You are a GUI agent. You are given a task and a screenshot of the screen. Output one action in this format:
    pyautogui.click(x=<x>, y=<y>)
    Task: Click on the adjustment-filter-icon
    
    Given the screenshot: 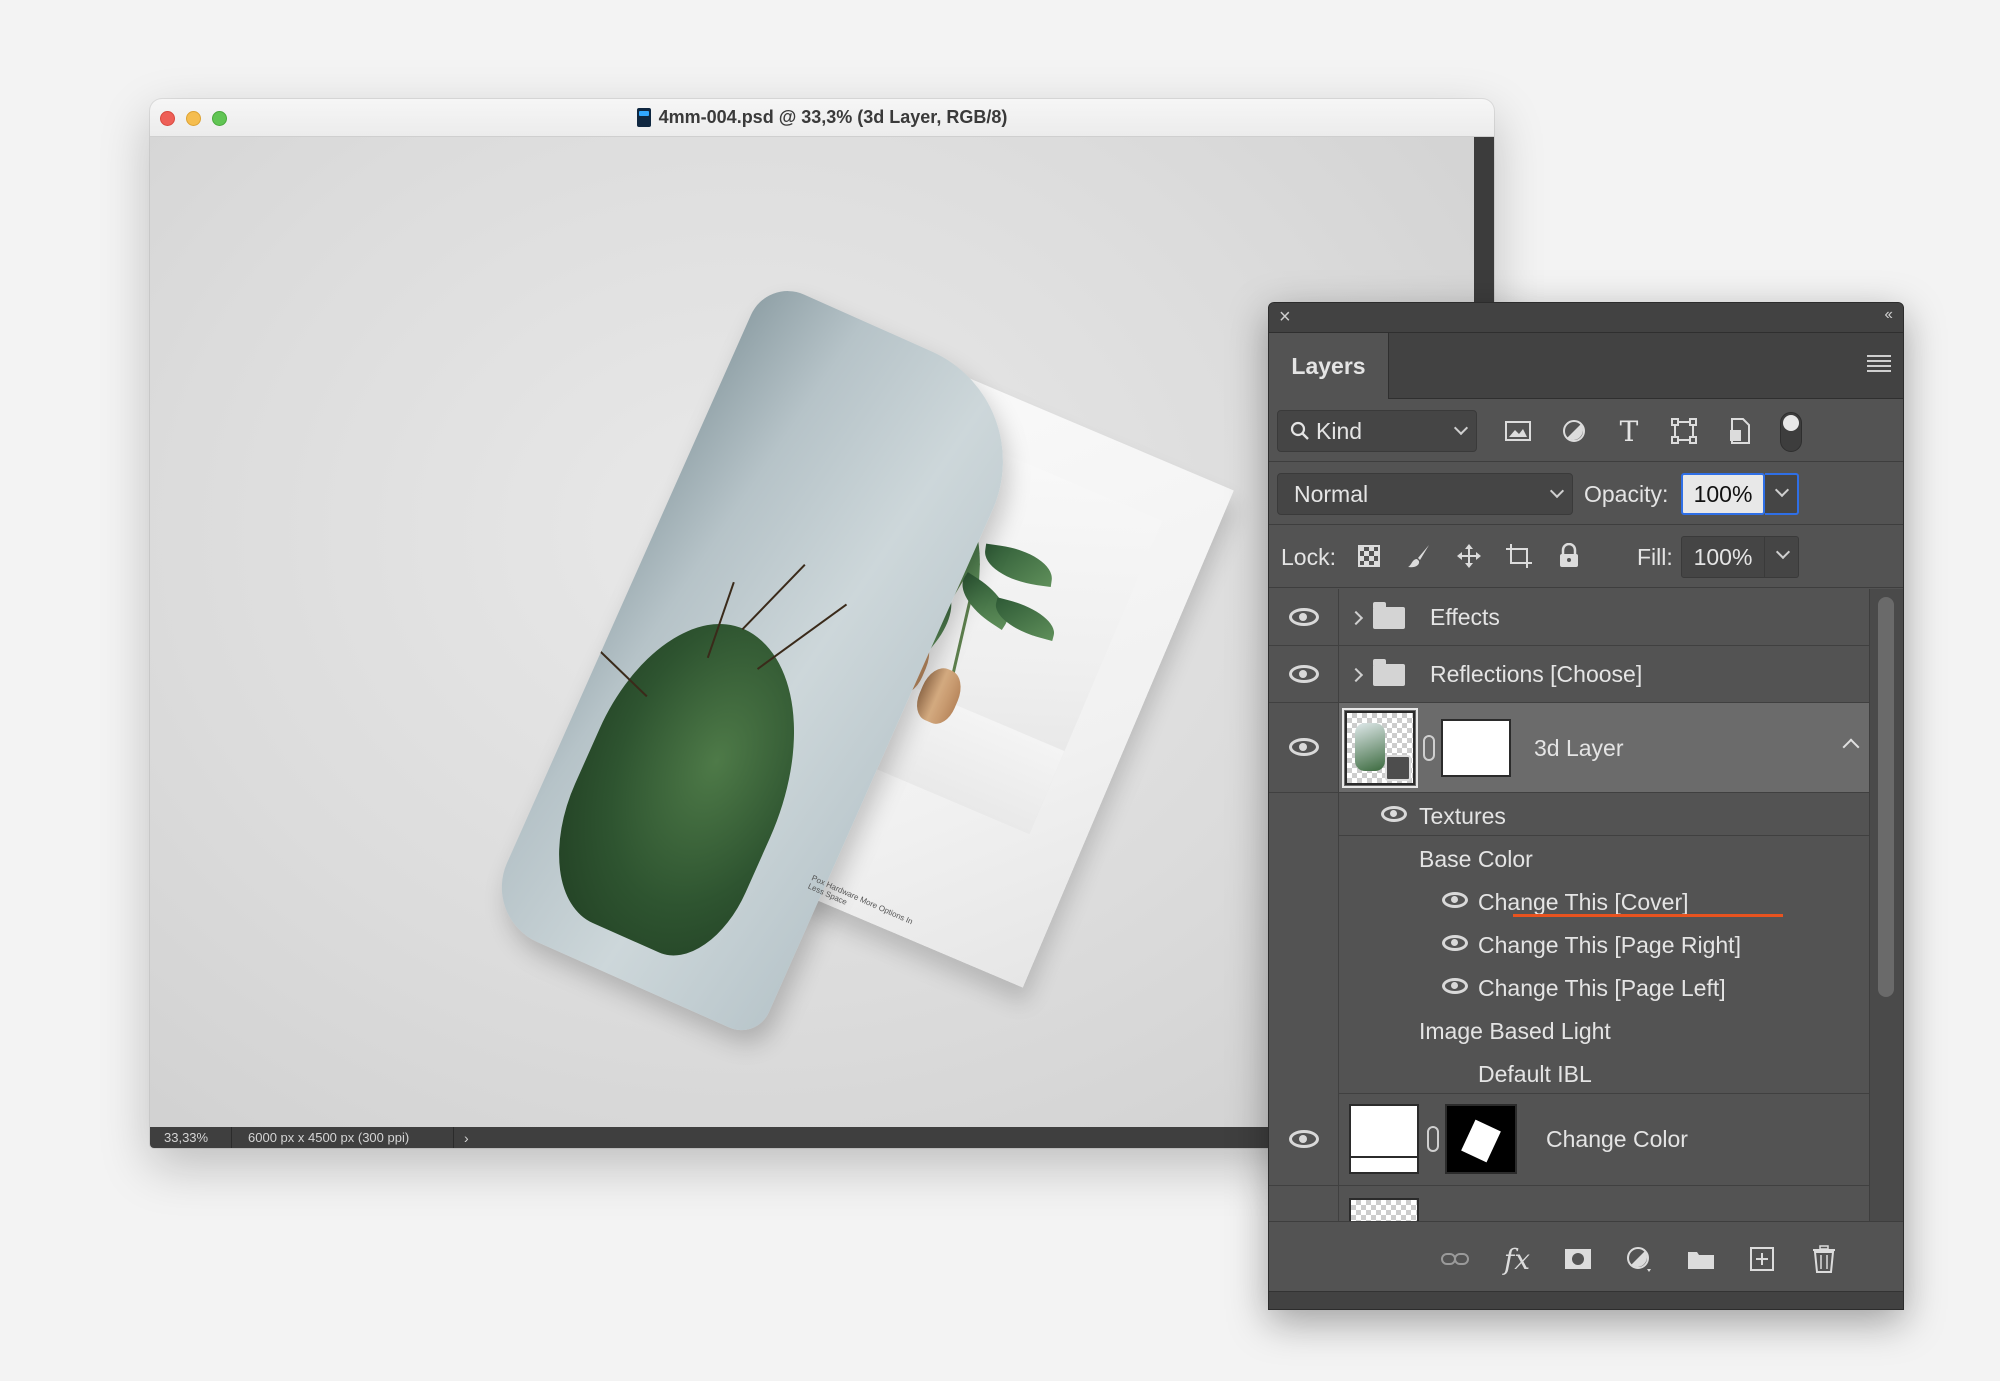 What is the action you would take?
    pyautogui.click(x=1574, y=431)
    